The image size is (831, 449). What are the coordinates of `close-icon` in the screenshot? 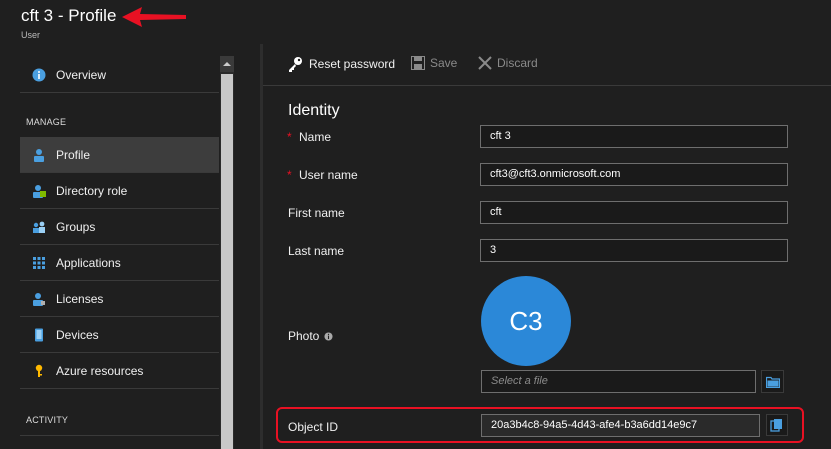 It's located at (485, 63).